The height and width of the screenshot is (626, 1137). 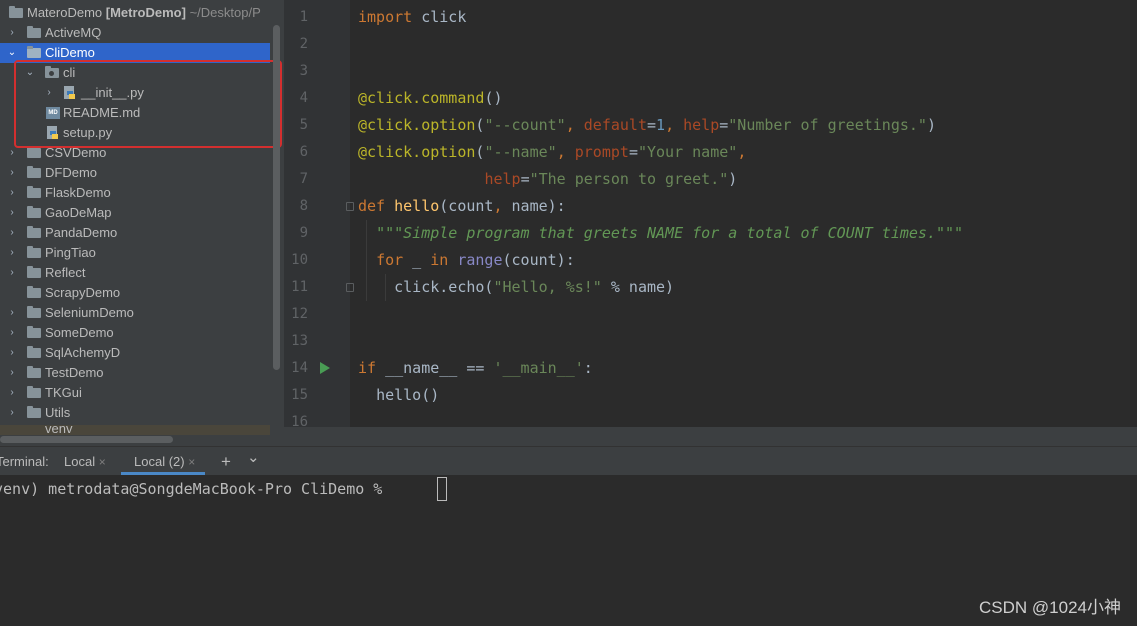 What do you see at coordinates (226, 461) in the screenshot?
I see `add-tab-icon: +` at bounding box center [226, 461].